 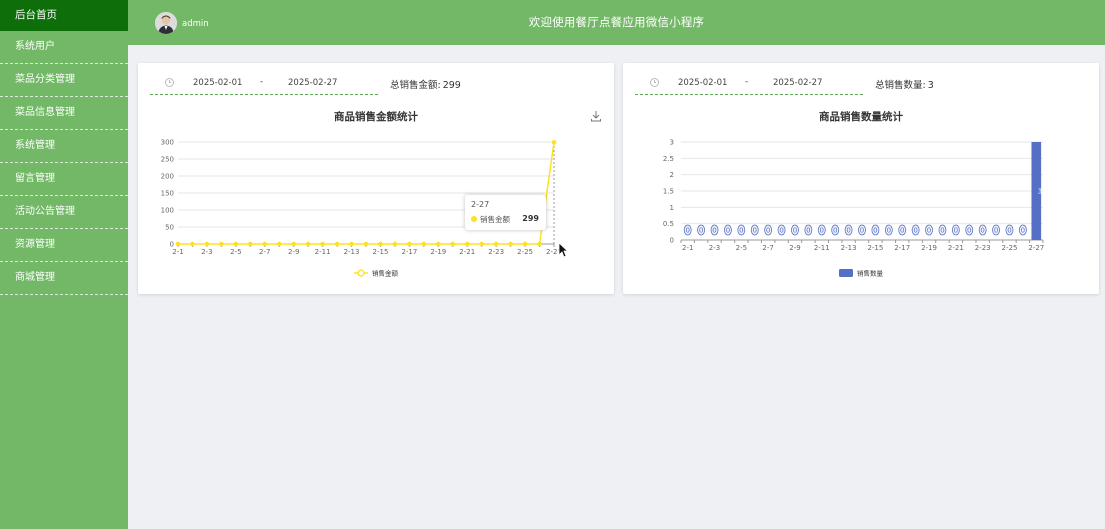 I want to click on x-tick-label: 2-3, so click(x=206, y=252).